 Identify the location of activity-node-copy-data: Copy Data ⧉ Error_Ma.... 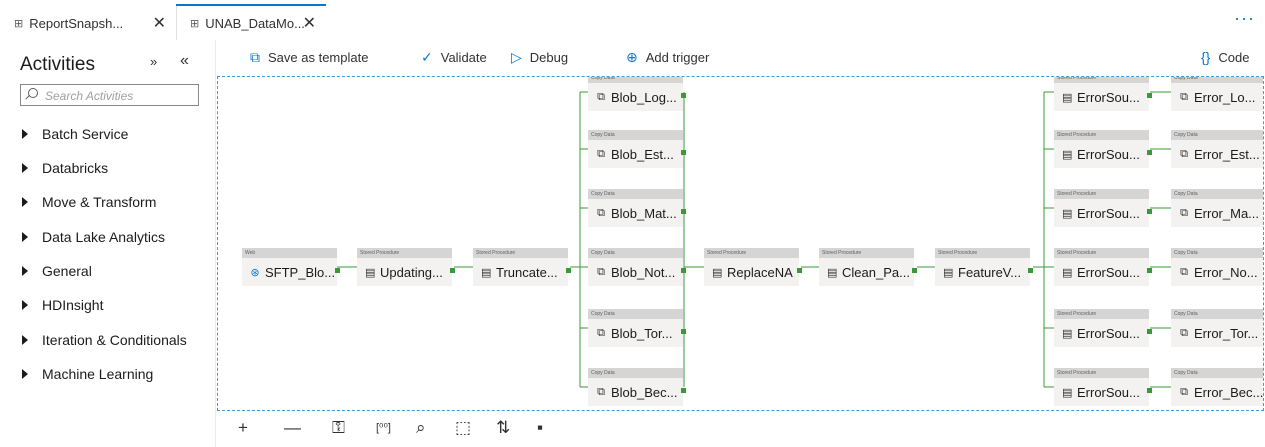
(1217, 208).